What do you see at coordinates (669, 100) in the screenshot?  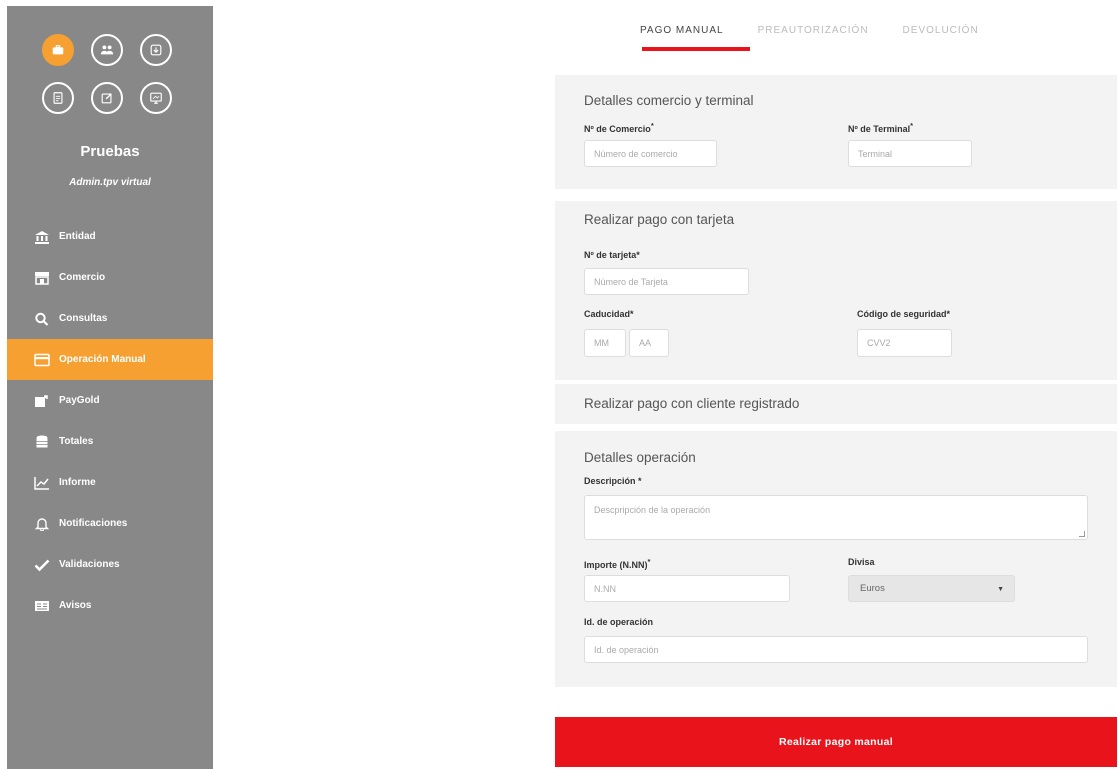 I see `merchant-panel-title: Detalles comercio y terminal` at bounding box center [669, 100].